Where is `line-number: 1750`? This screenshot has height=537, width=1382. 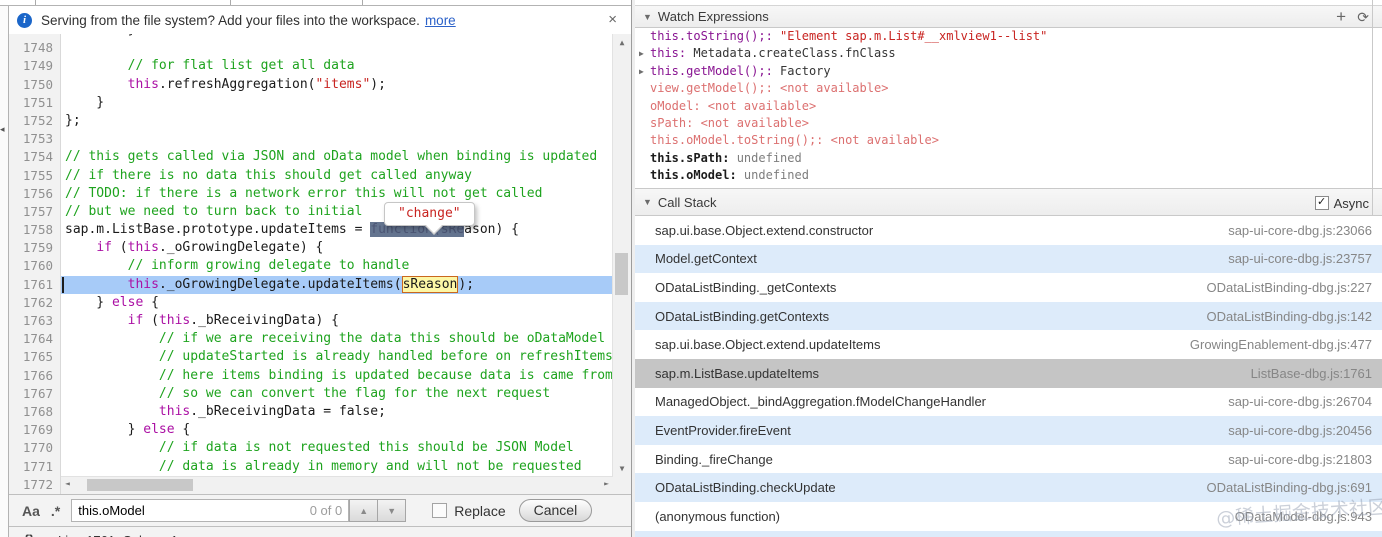 line-number: 1750 is located at coordinates (35, 84).